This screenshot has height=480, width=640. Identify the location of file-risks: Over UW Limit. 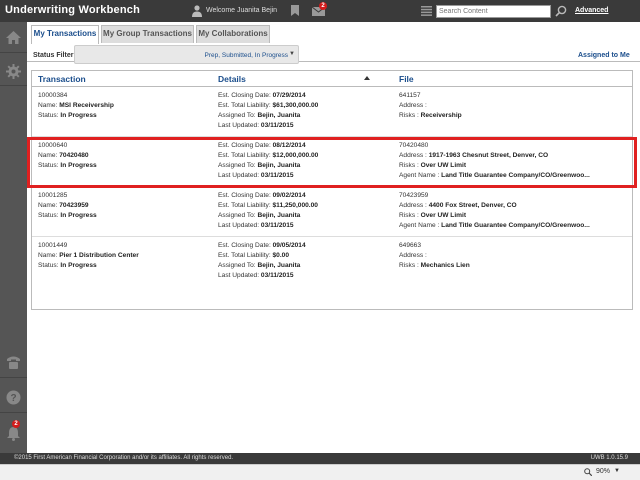
(443, 215).